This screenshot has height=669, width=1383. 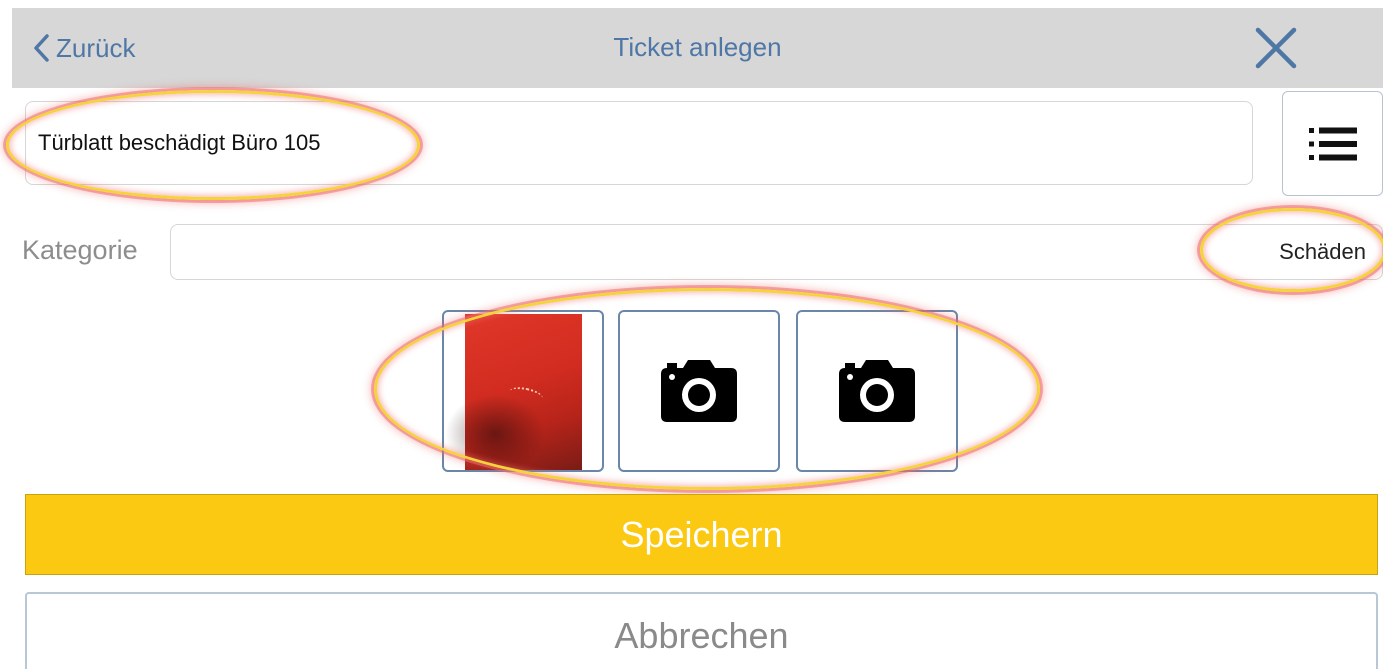 I want to click on page-title: Ticket anlegen, so click(x=697, y=47).